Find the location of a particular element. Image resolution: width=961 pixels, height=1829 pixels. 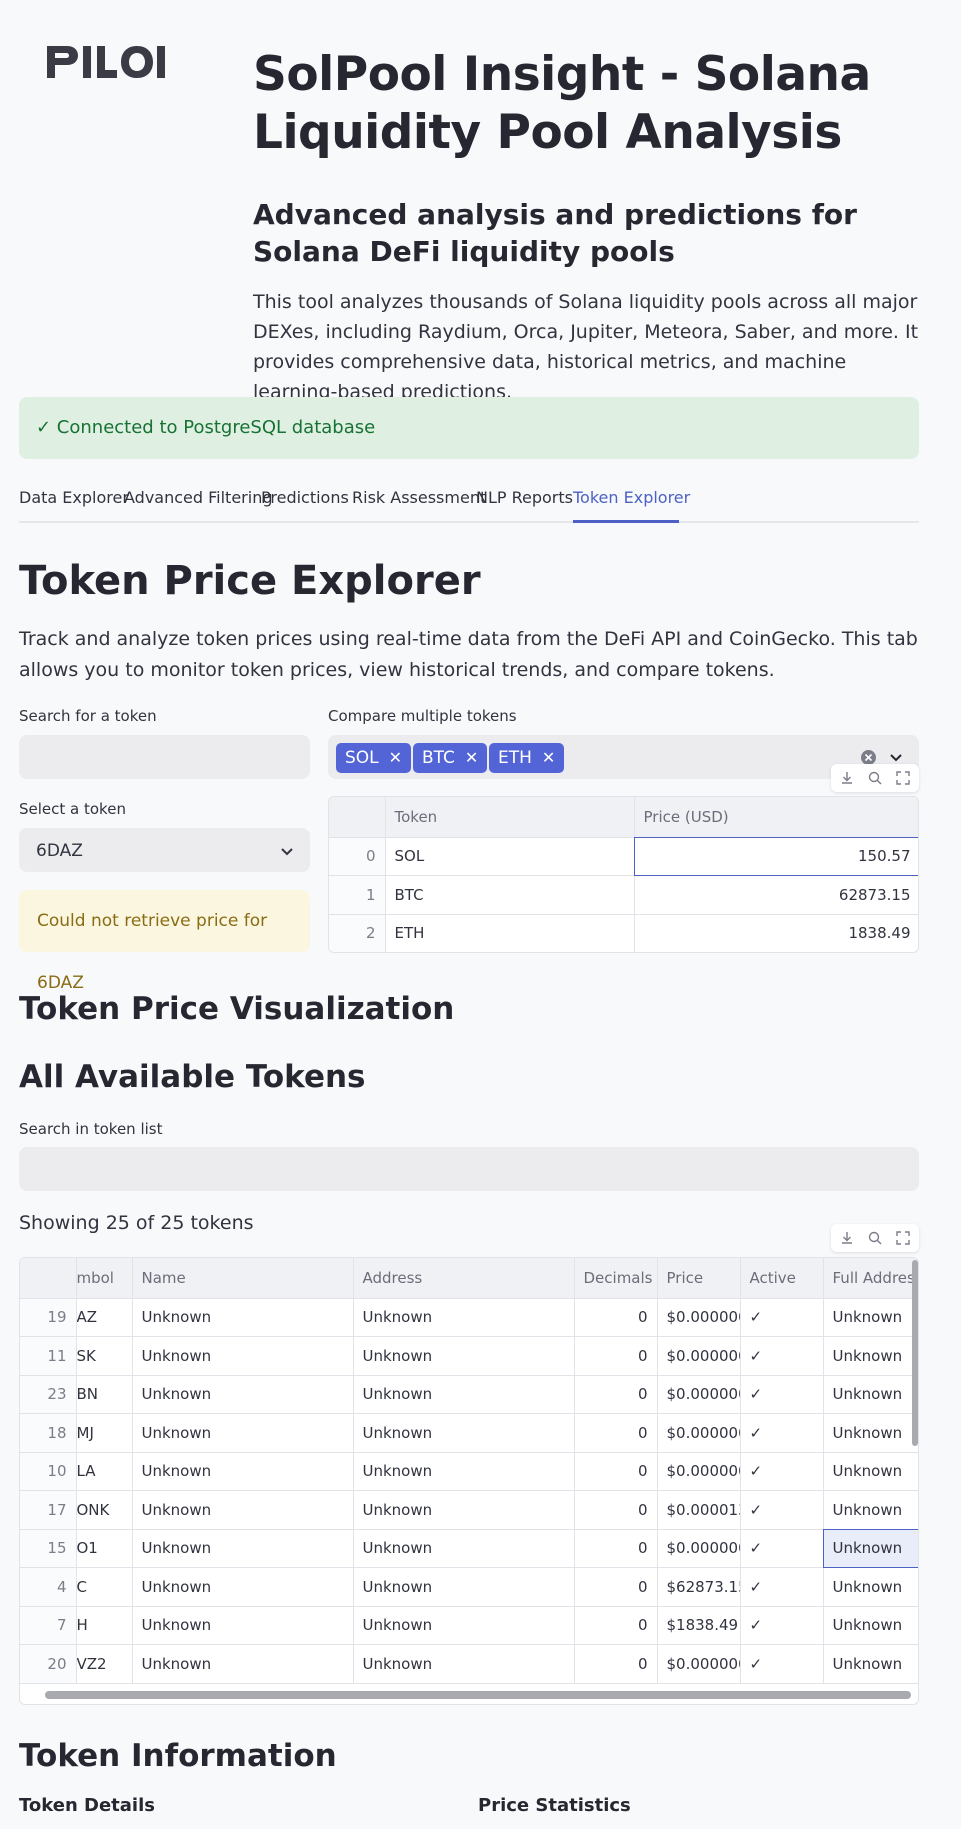

token-chip: SOL ✕ is located at coordinates (374, 758).